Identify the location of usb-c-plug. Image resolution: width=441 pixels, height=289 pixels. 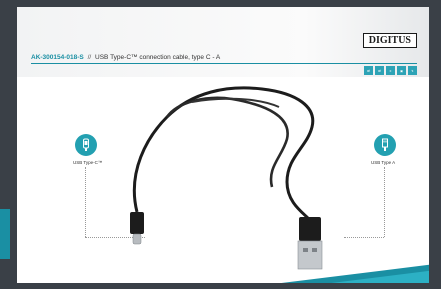
(137, 223).